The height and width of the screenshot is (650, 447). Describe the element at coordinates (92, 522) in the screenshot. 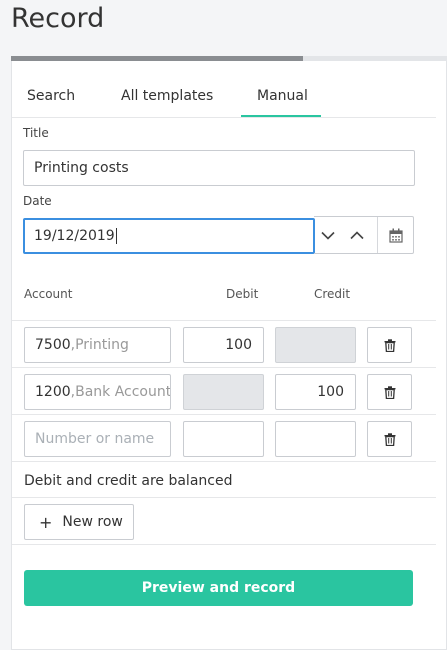

I see `new-row-label: New row` at that location.